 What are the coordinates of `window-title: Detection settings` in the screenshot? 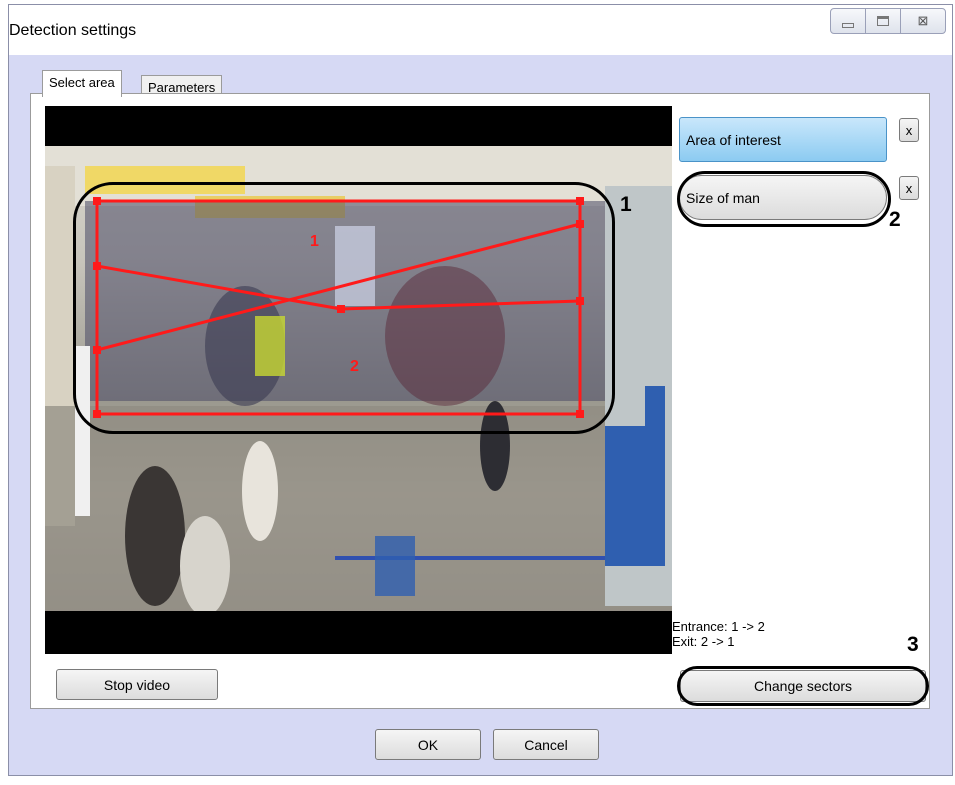 It's located at (73, 30).